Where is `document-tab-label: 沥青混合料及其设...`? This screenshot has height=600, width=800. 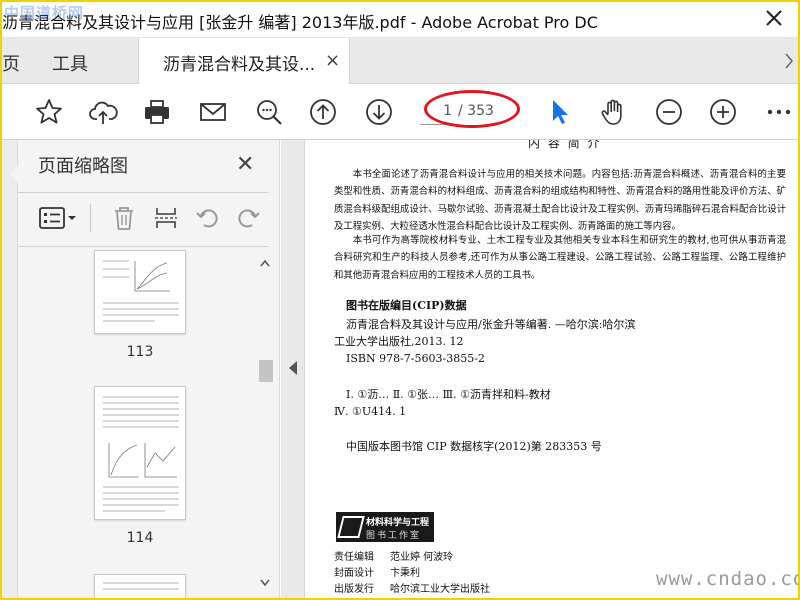
document-tab-label: 沥青混合料及其设... is located at coordinates (239, 65).